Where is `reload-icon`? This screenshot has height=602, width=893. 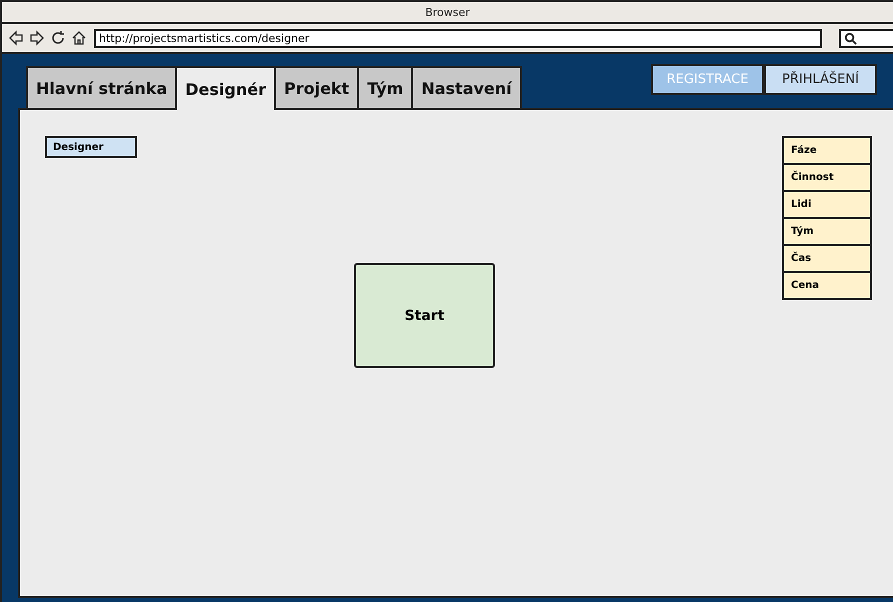
reload-icon is located at coordinates (58, 38).